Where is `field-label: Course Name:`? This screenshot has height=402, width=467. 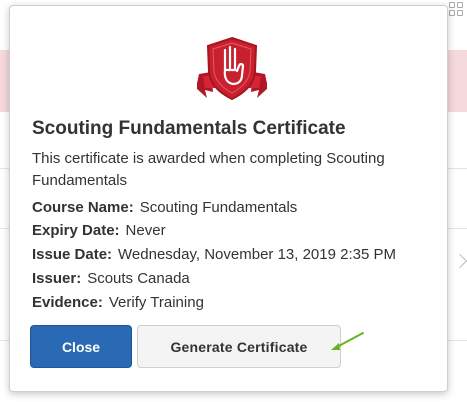
field-label: Course Name: is located at coordinates (83, 207).